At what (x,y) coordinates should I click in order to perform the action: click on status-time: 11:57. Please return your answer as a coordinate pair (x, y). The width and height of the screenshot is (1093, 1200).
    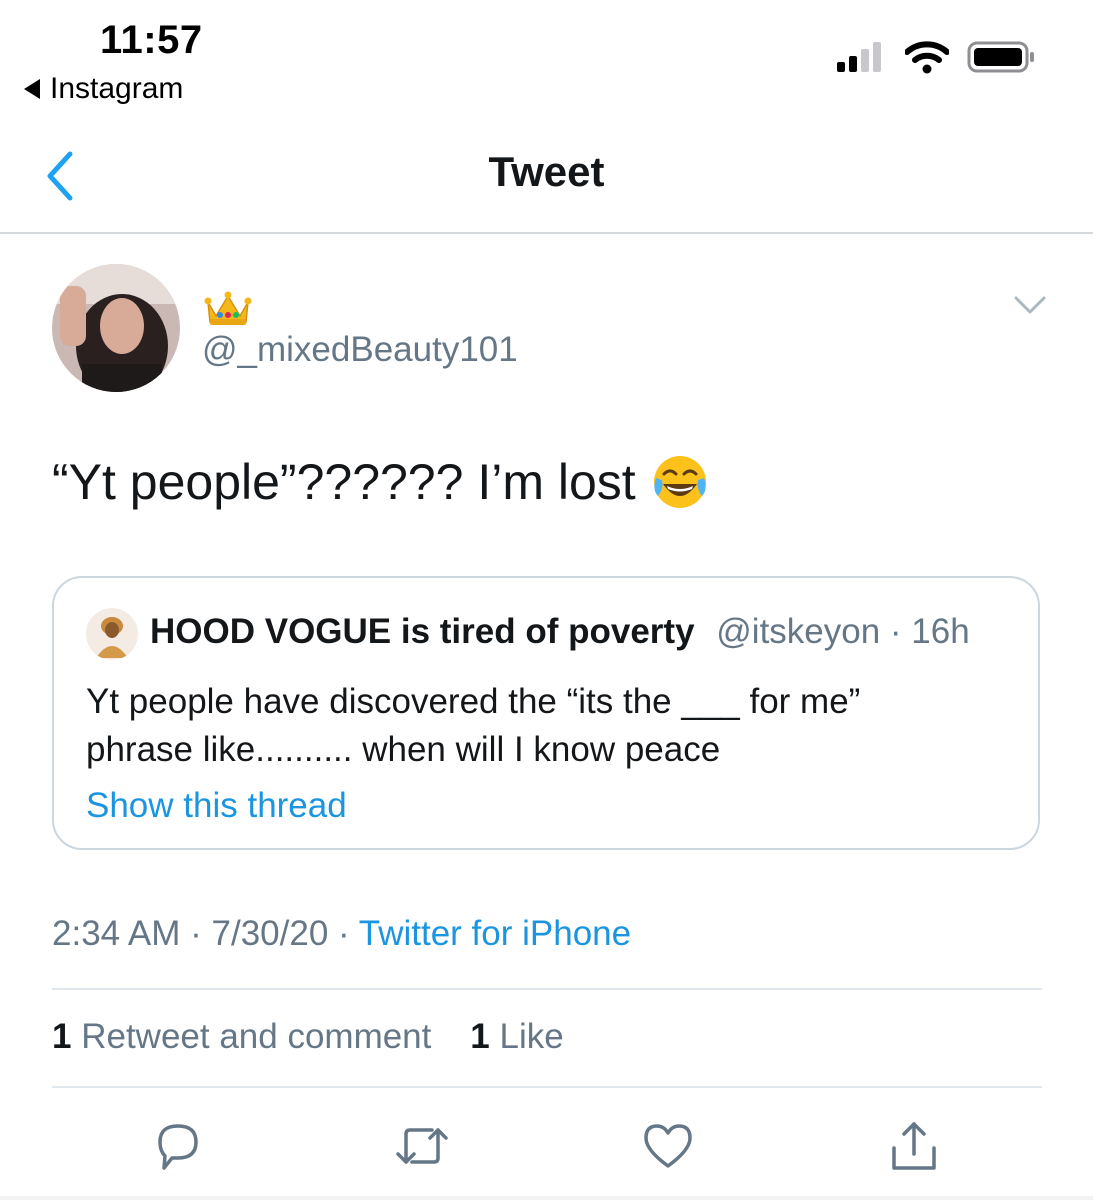
    Looking at the image, I should click on (151, 40).